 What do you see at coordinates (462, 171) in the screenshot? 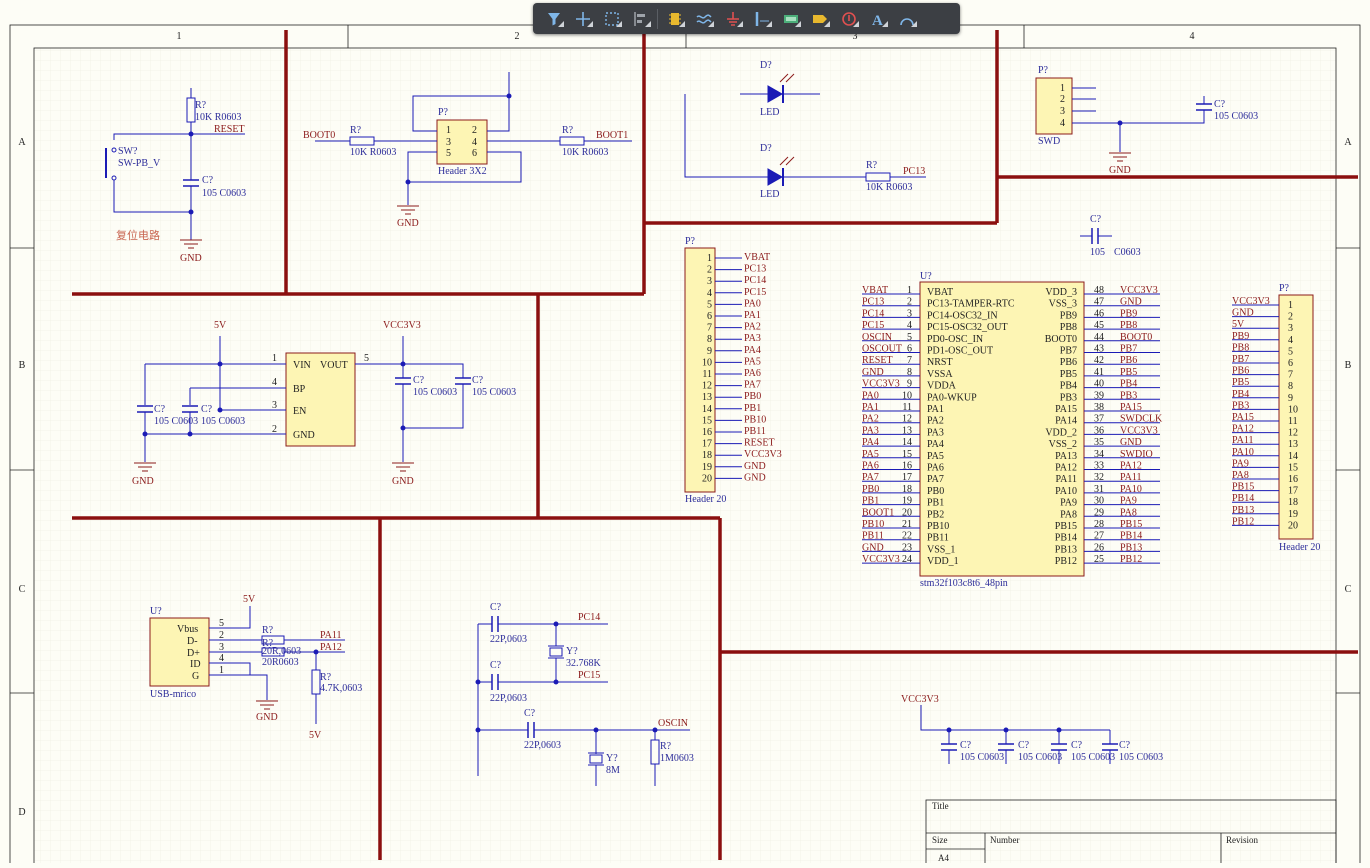
I see `svg-text: Header 3X2` at bounding box center [462, 171].